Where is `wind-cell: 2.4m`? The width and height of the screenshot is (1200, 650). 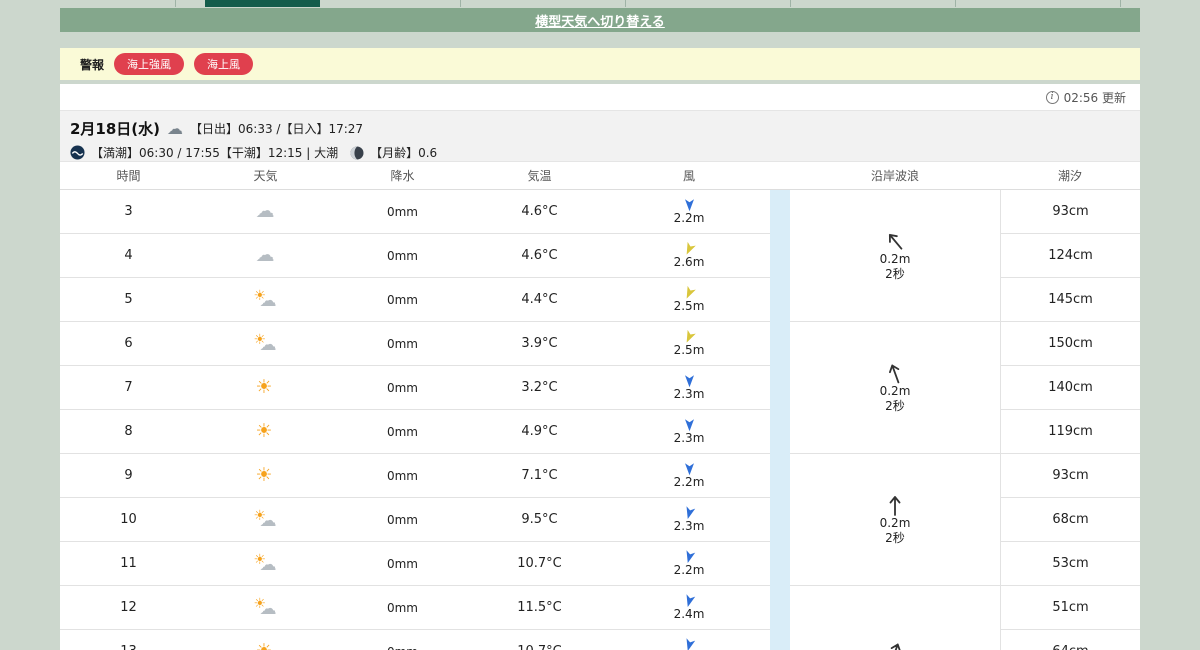
wind-cell: 2.4m is located at coordinates (689, 643).